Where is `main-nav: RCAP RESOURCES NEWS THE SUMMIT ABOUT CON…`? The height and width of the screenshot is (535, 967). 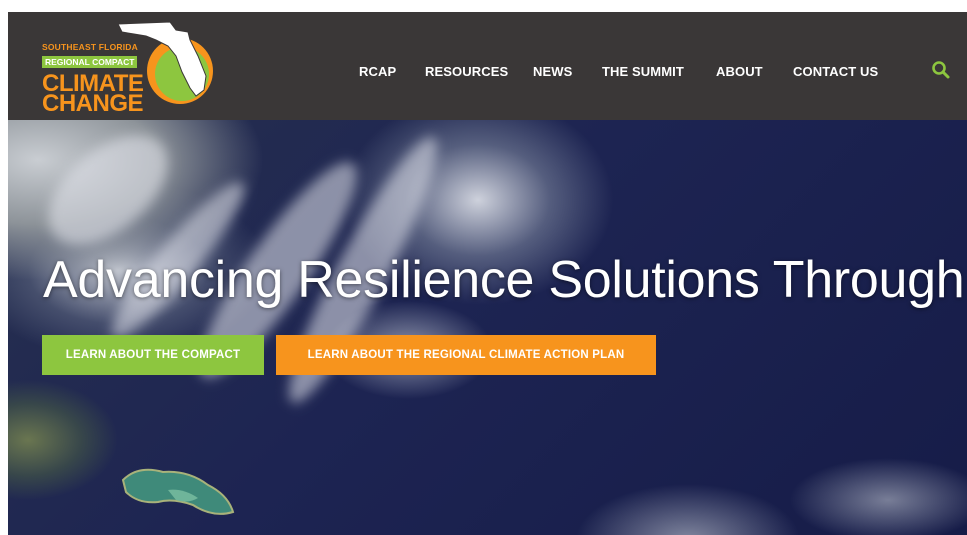 main-nav: RCAP RESOURCES NEWS THE SUMMIT ABOUT CON… is located at coordinates (487, 74).